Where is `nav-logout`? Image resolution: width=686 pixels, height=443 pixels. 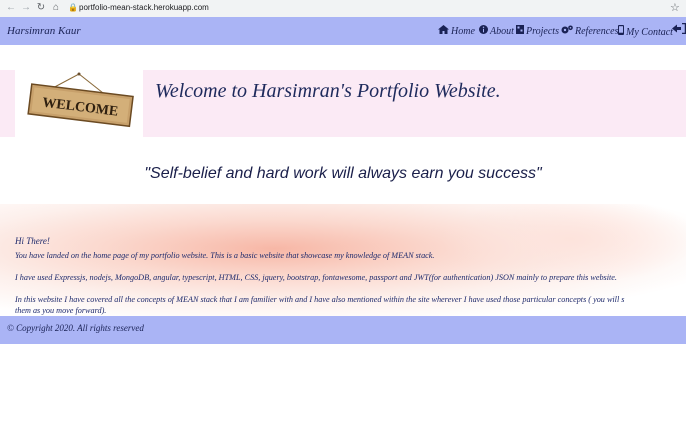 nav-logout is located at coordinates (679, 30).